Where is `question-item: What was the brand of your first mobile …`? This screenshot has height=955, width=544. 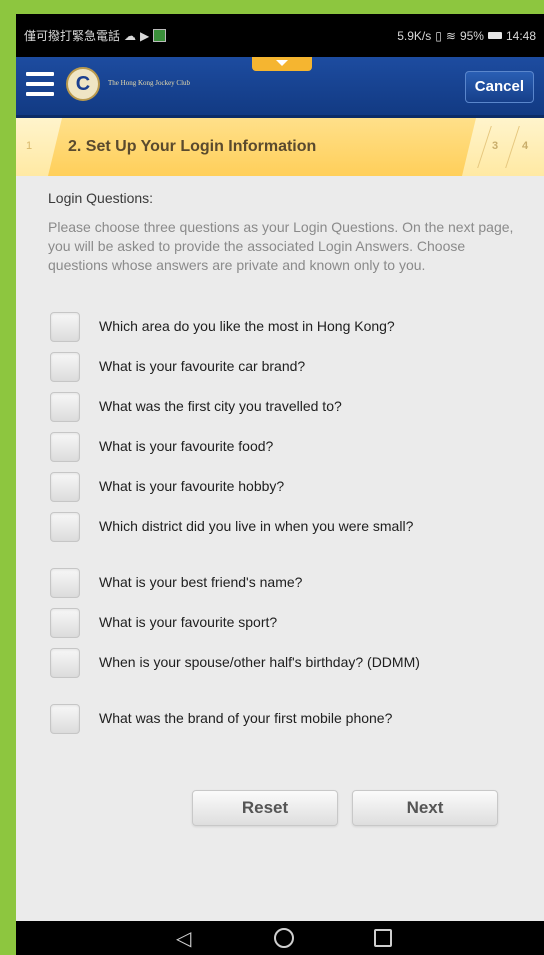
question-item: What was the brand of your first mobile … is located at coordinates (280, 722).